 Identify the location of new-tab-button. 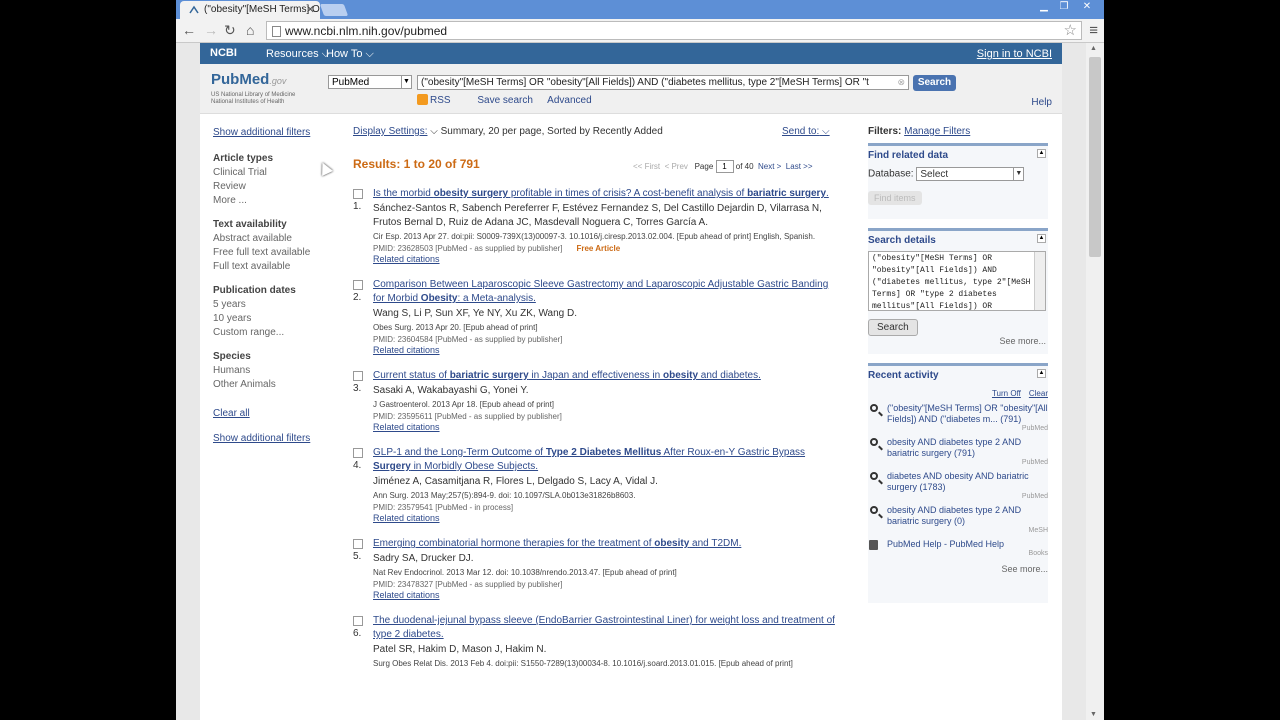
(334, 10).